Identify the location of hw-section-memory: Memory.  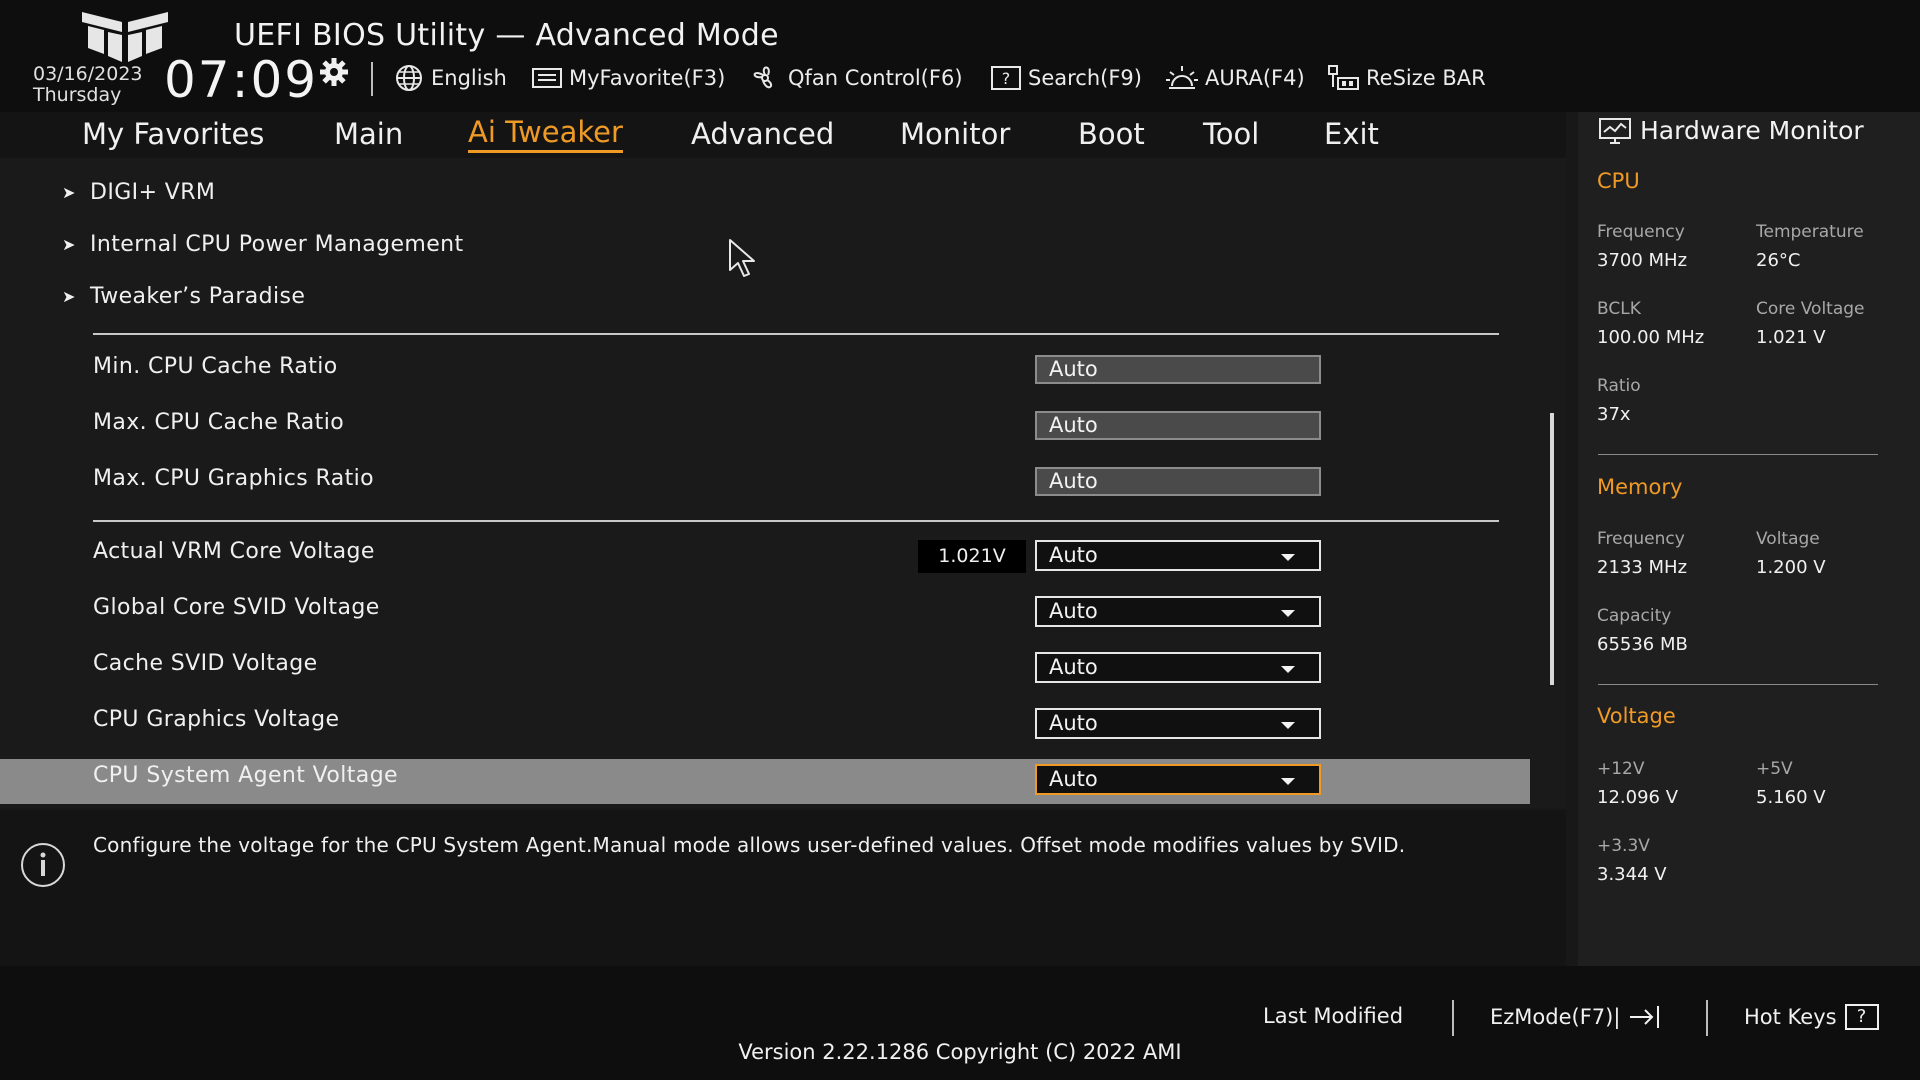
(1640, 487).